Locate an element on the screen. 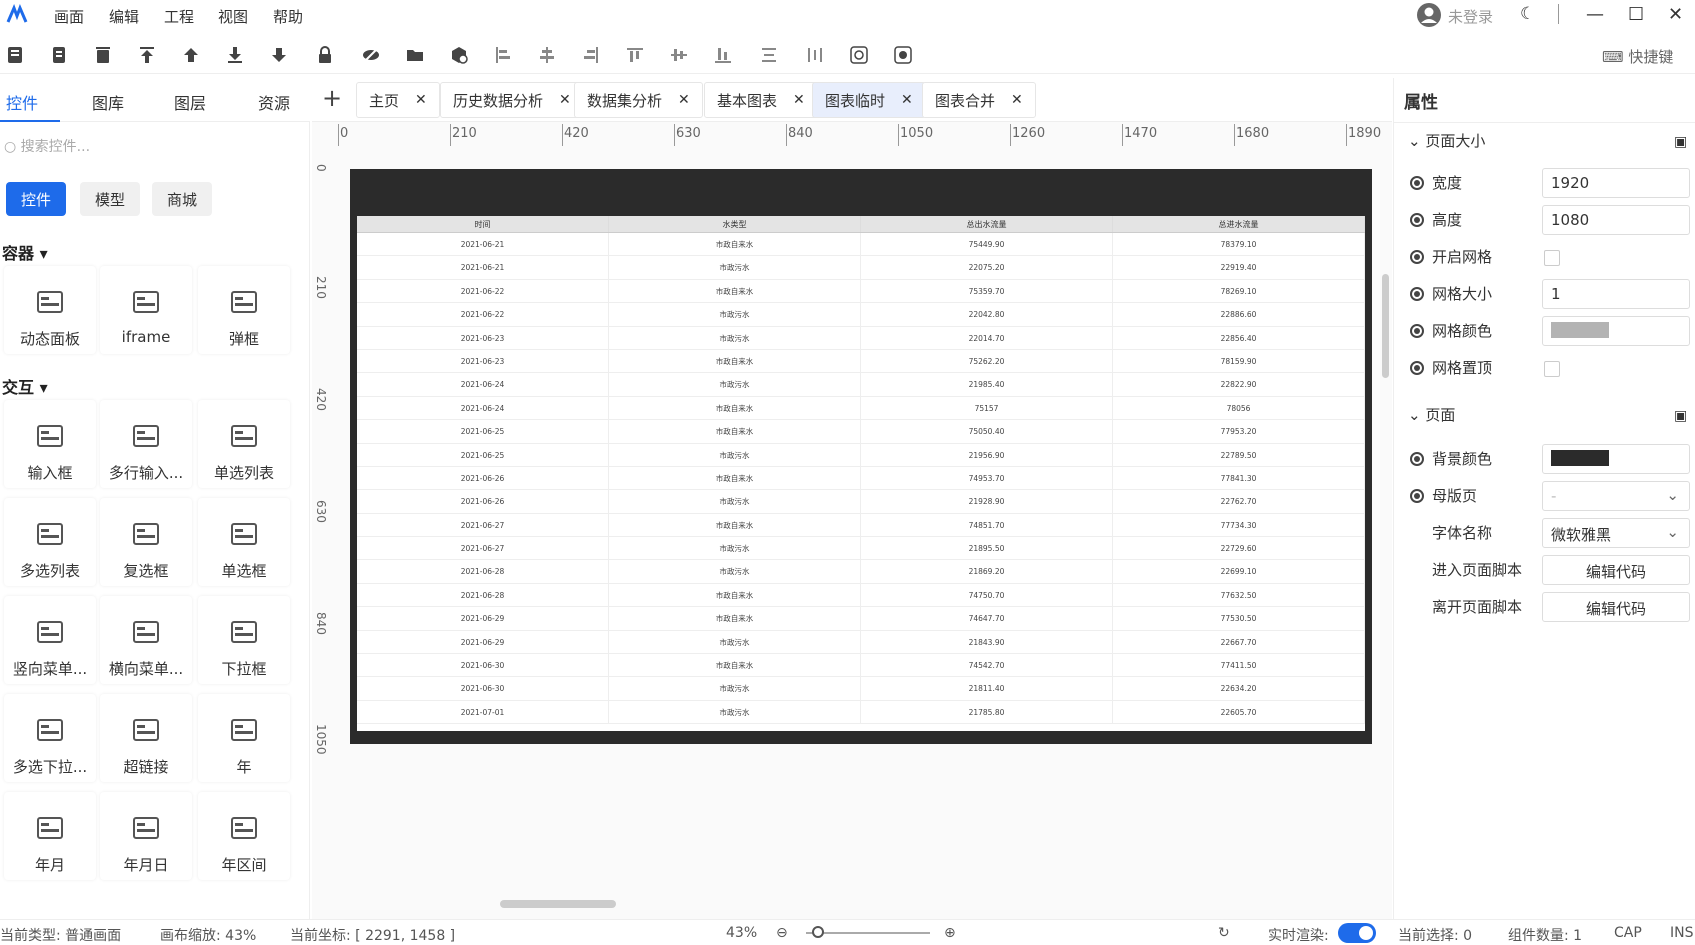 Image resolution: width=1695 pixels, height=945 pixels. pill-store: 商城 is located at coordinates (182, 199).